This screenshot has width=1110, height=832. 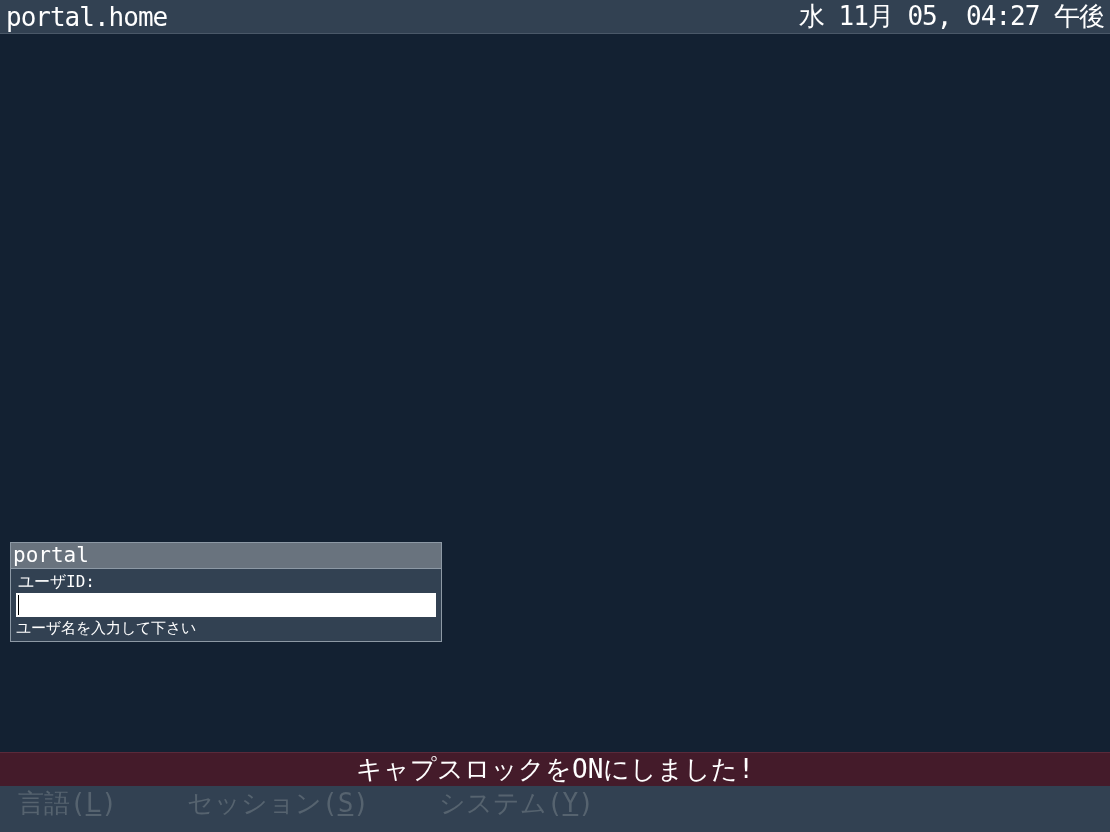 I want to click on input-field, so click(x=226, y=605).